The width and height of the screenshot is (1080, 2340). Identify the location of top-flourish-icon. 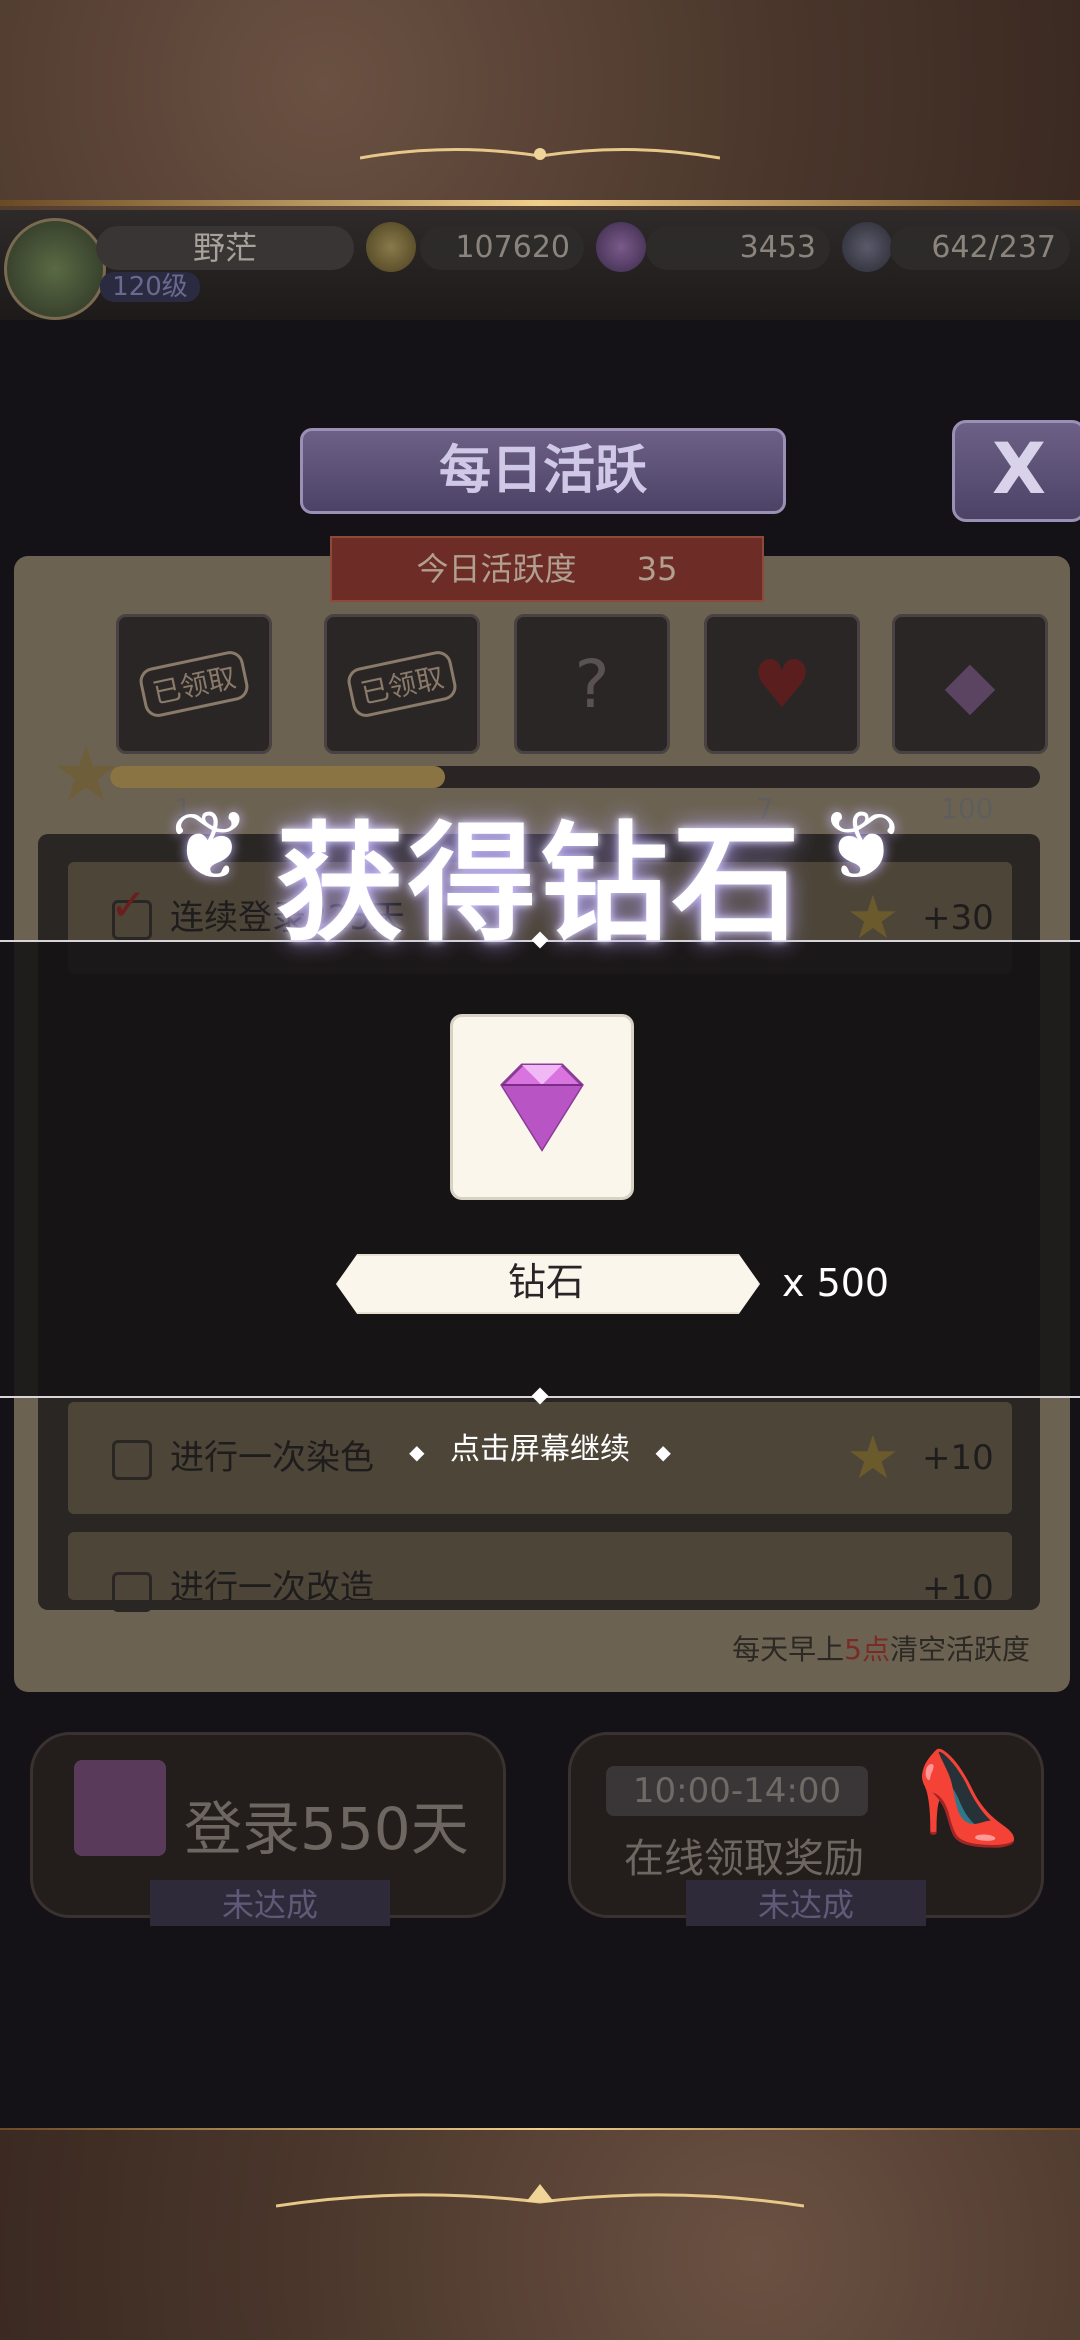
(540, 154).